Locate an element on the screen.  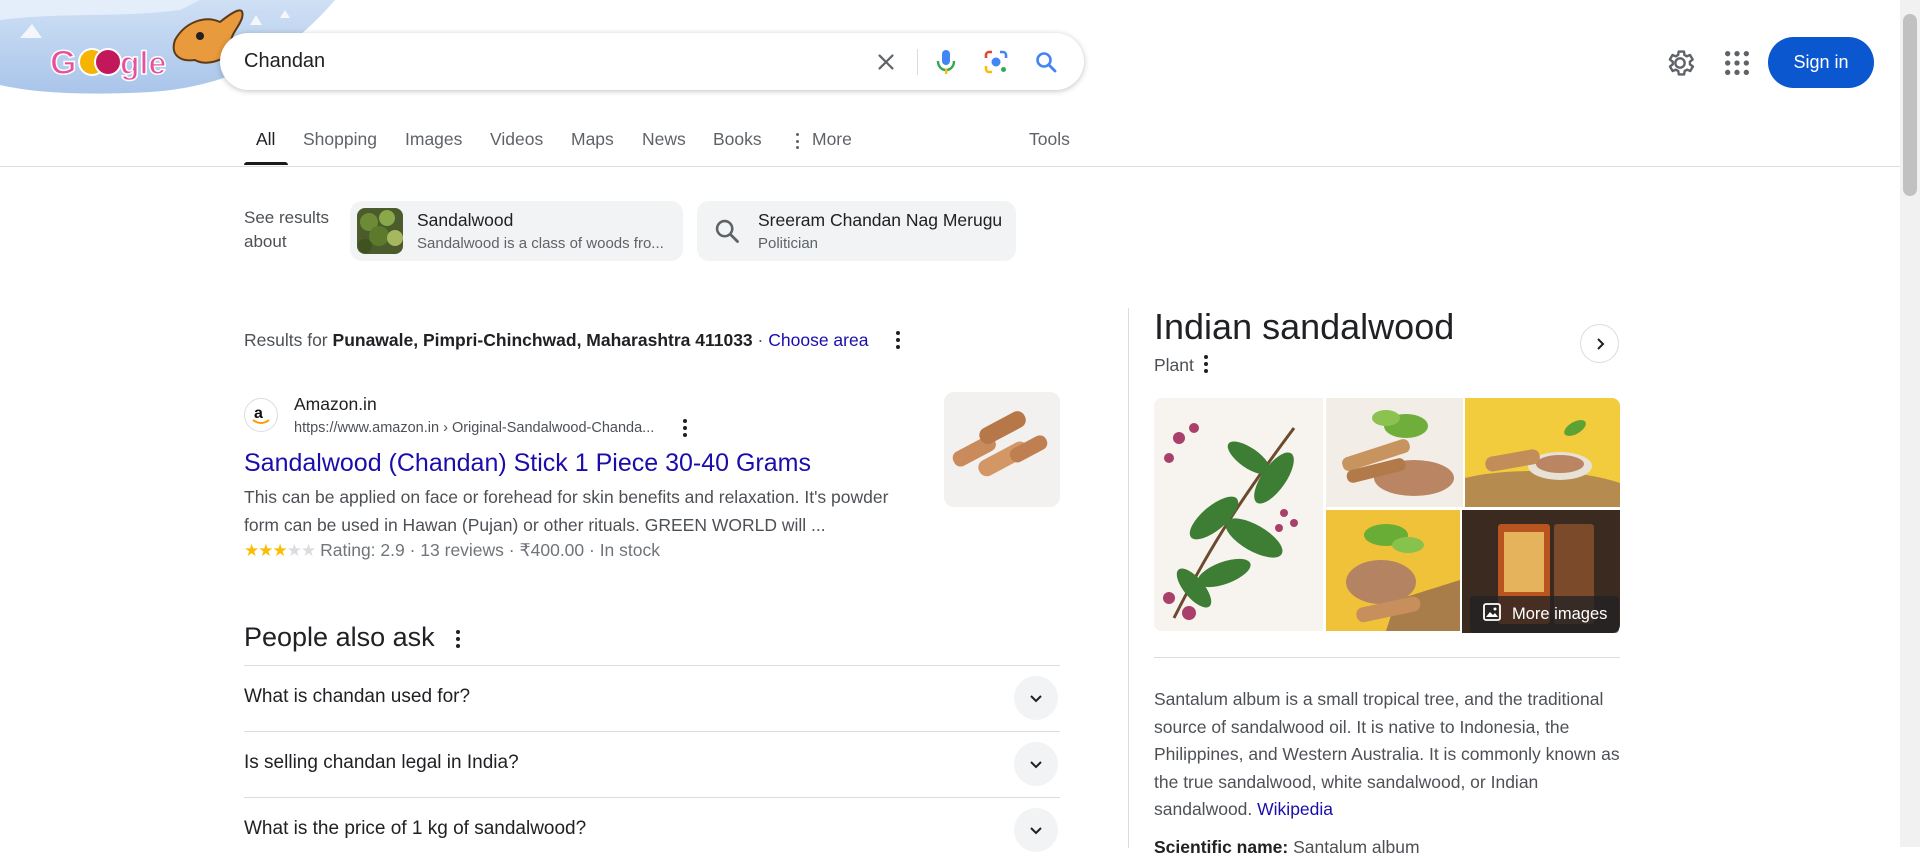
scrollbar-thumb is located at coordinates (1910, 105).